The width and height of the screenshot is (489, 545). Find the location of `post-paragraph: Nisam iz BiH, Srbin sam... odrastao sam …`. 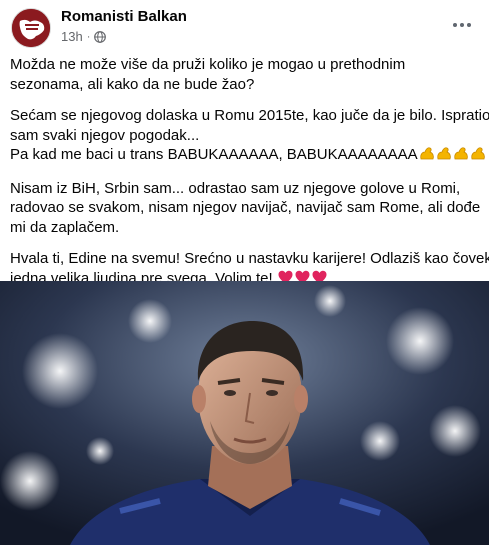

post-paragraph: Nisam iz BiH, Srbin sam... odrastao sam … is located at coordinates (246, 208).